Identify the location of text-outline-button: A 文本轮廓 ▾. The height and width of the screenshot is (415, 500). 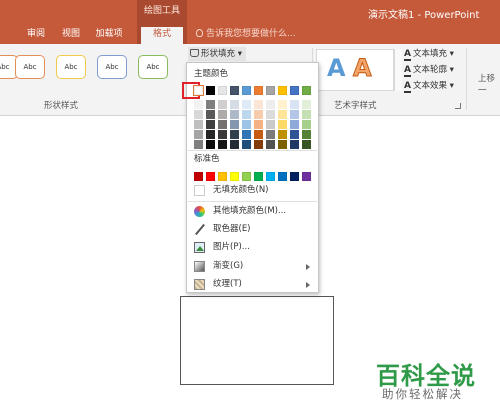
(429, 70).